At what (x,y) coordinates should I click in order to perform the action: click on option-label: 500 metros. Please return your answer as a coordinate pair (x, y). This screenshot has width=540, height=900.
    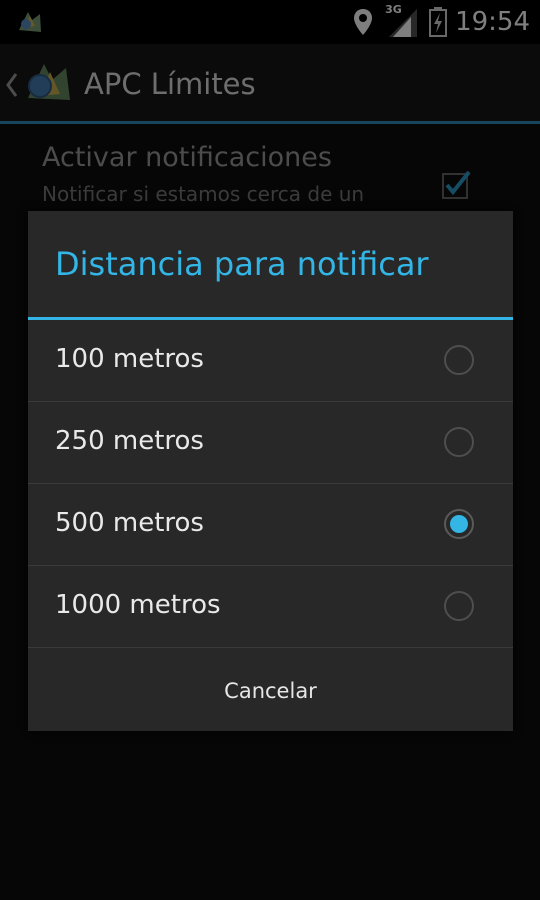
    Looking at the image, I should click on (129, 523).